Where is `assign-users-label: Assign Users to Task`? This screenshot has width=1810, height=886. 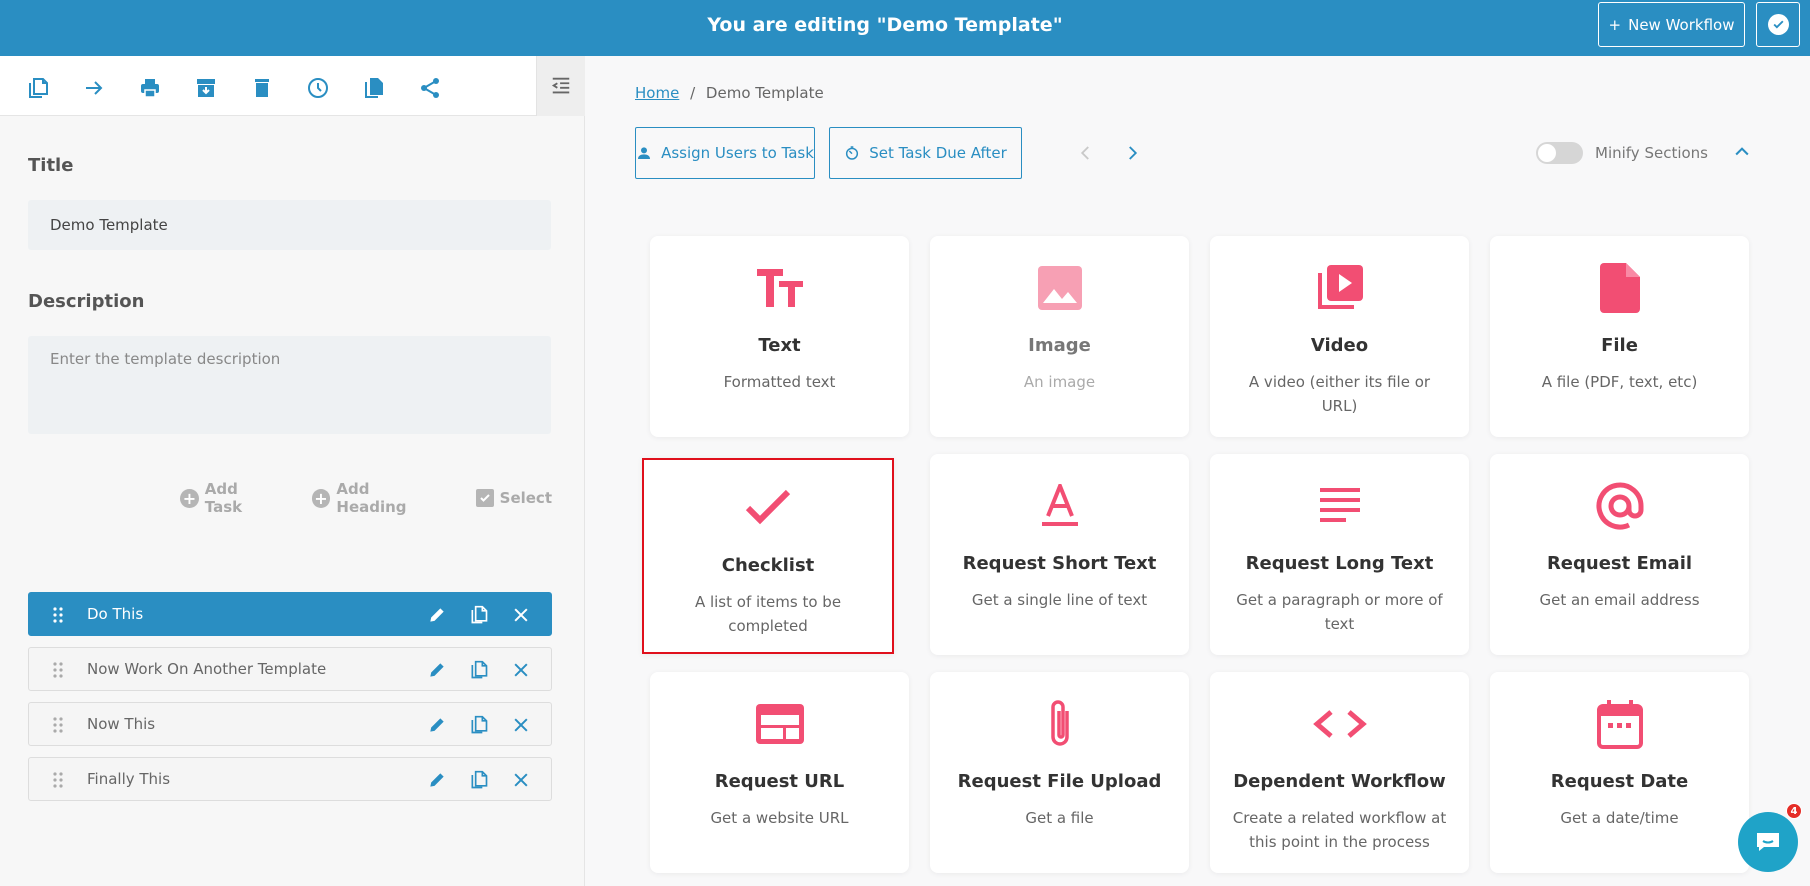 assign-users-label: Assign Users to Task is located at coordinates (737, 153).